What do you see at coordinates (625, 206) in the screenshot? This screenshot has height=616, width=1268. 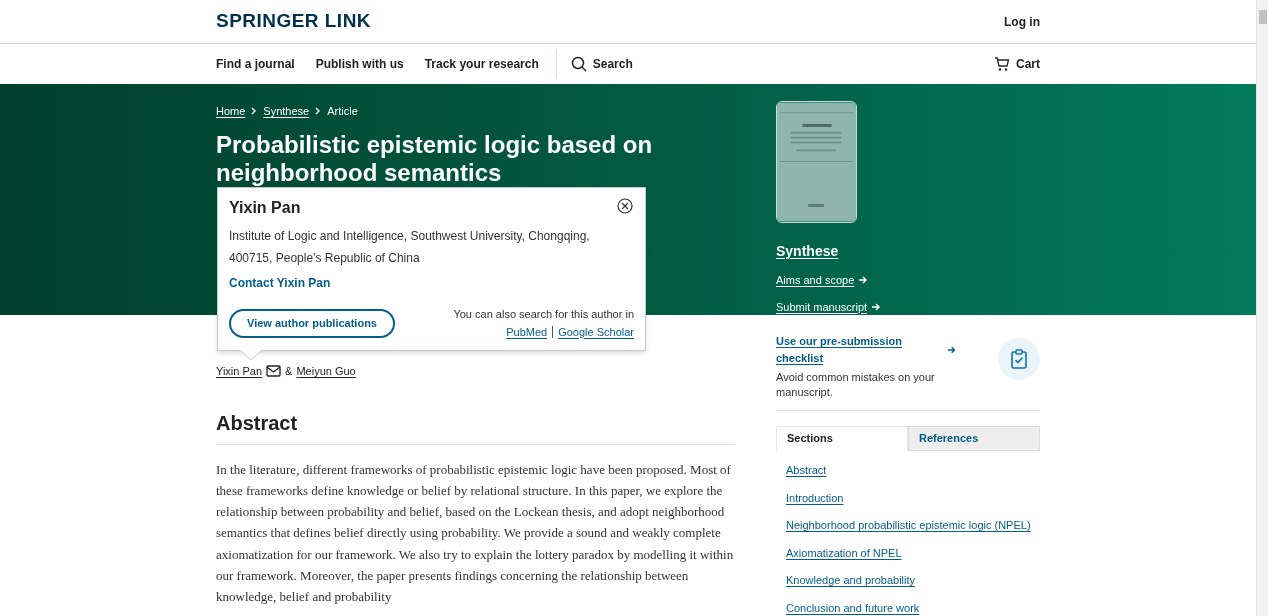 I see `close-button` at bounding box center [625, 206].